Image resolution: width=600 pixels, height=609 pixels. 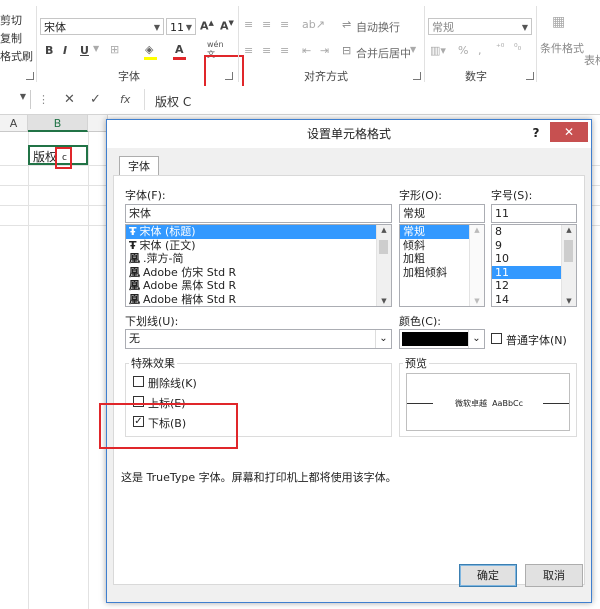 What do you see at coordinates (284, 50) in the screenshot?
I see `align-right-icon: ≡` at bounding box center [284, 50].